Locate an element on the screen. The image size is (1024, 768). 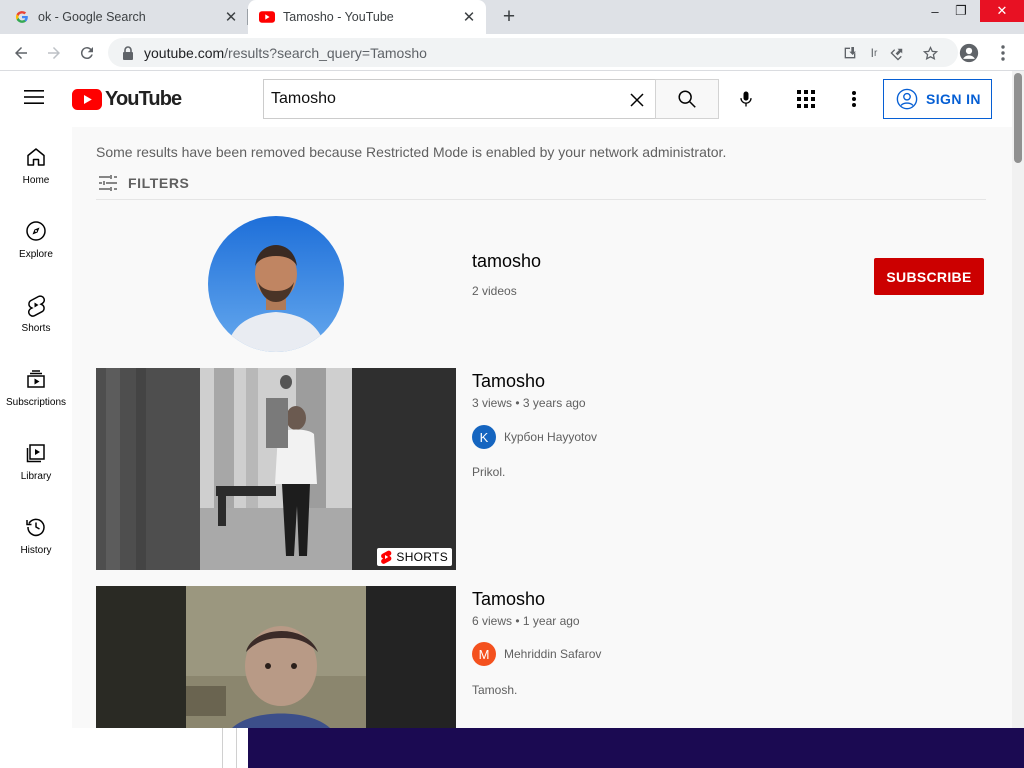
library-icon is located at coordinates (35, 453).